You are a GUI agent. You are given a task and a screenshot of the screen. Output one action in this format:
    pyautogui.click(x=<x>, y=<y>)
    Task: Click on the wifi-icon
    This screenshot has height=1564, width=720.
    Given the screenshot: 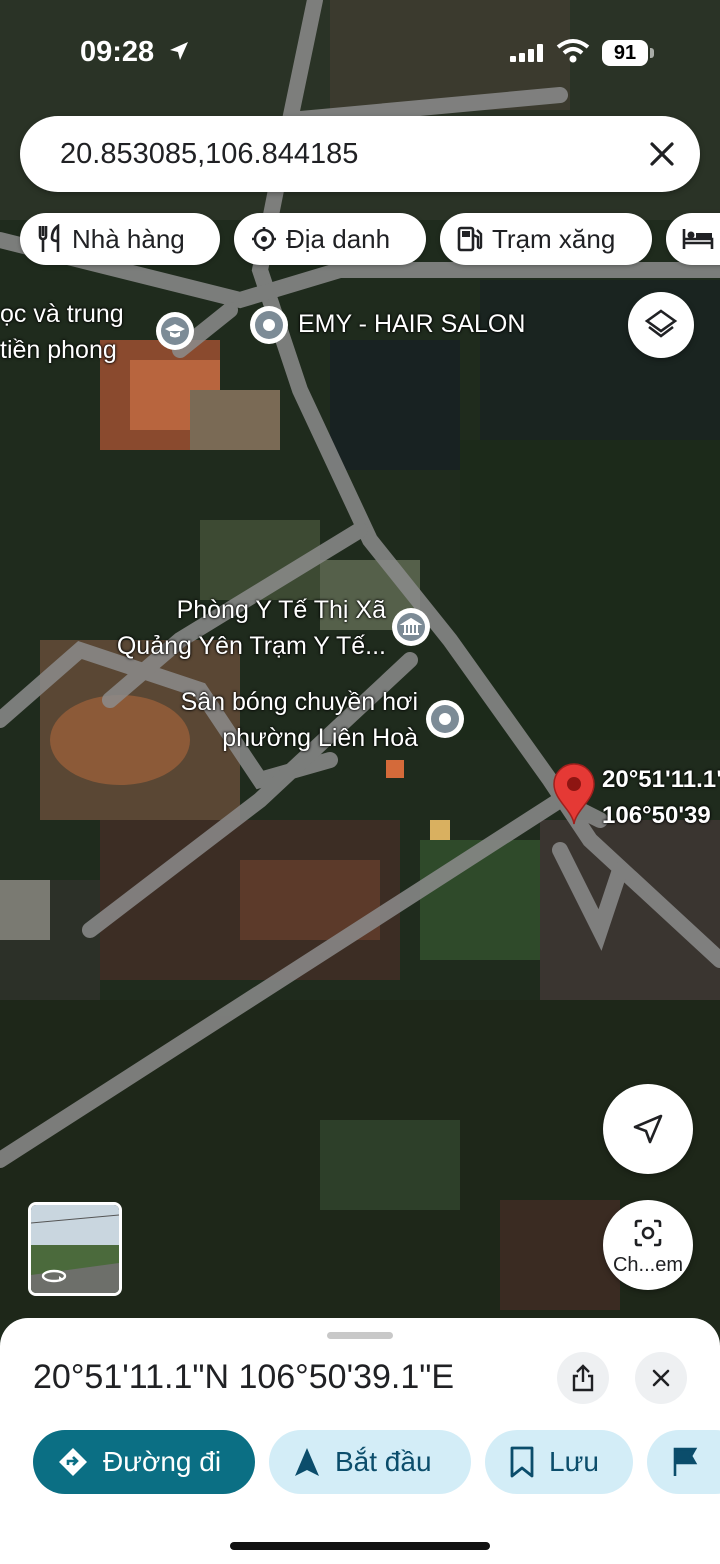 What is the action you would take?
    pyautogui.click(x=573, y=51)
    